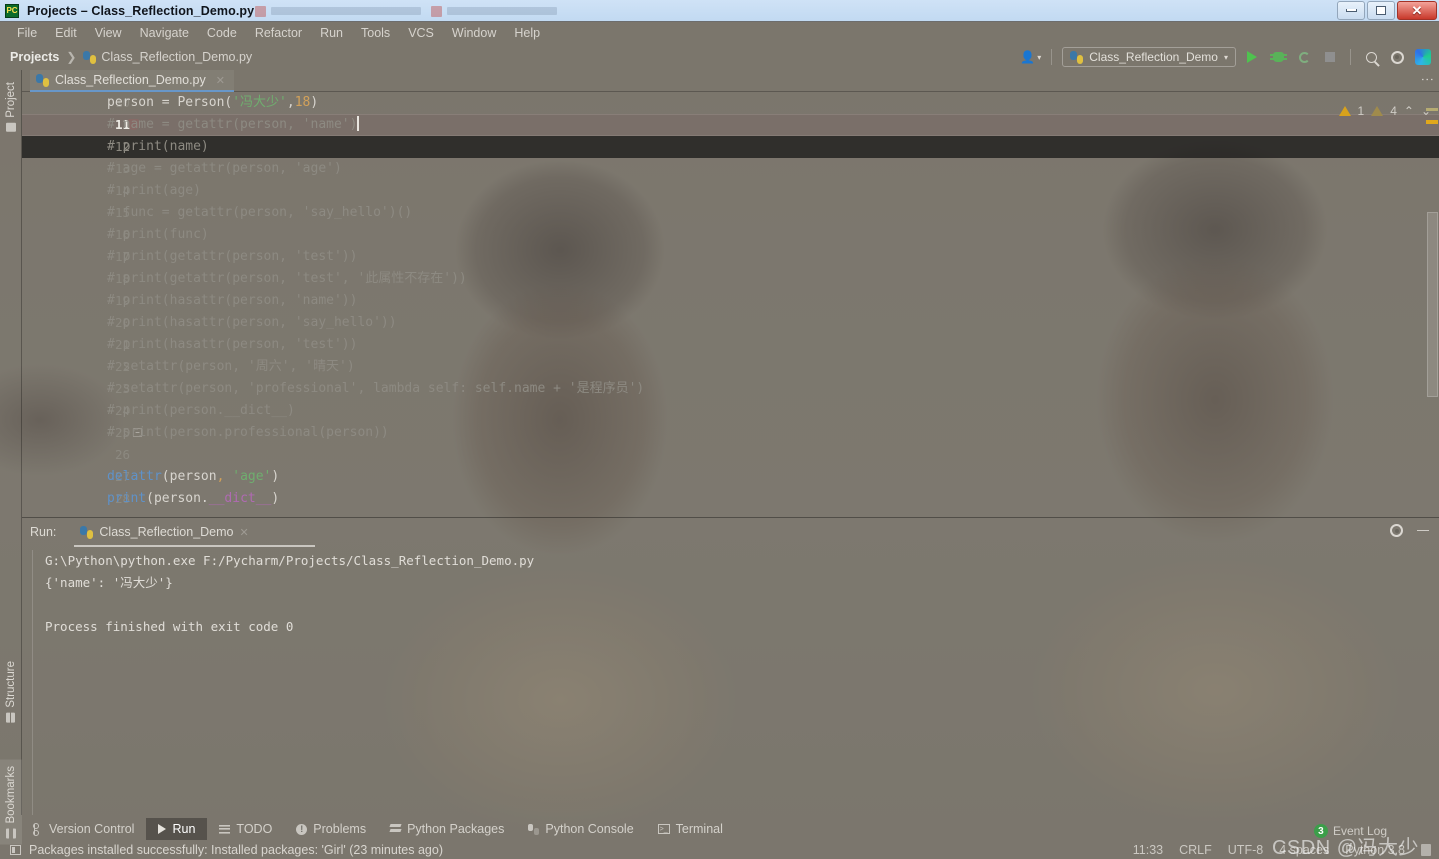  I want to click on play-icon, so click(1252, 57).